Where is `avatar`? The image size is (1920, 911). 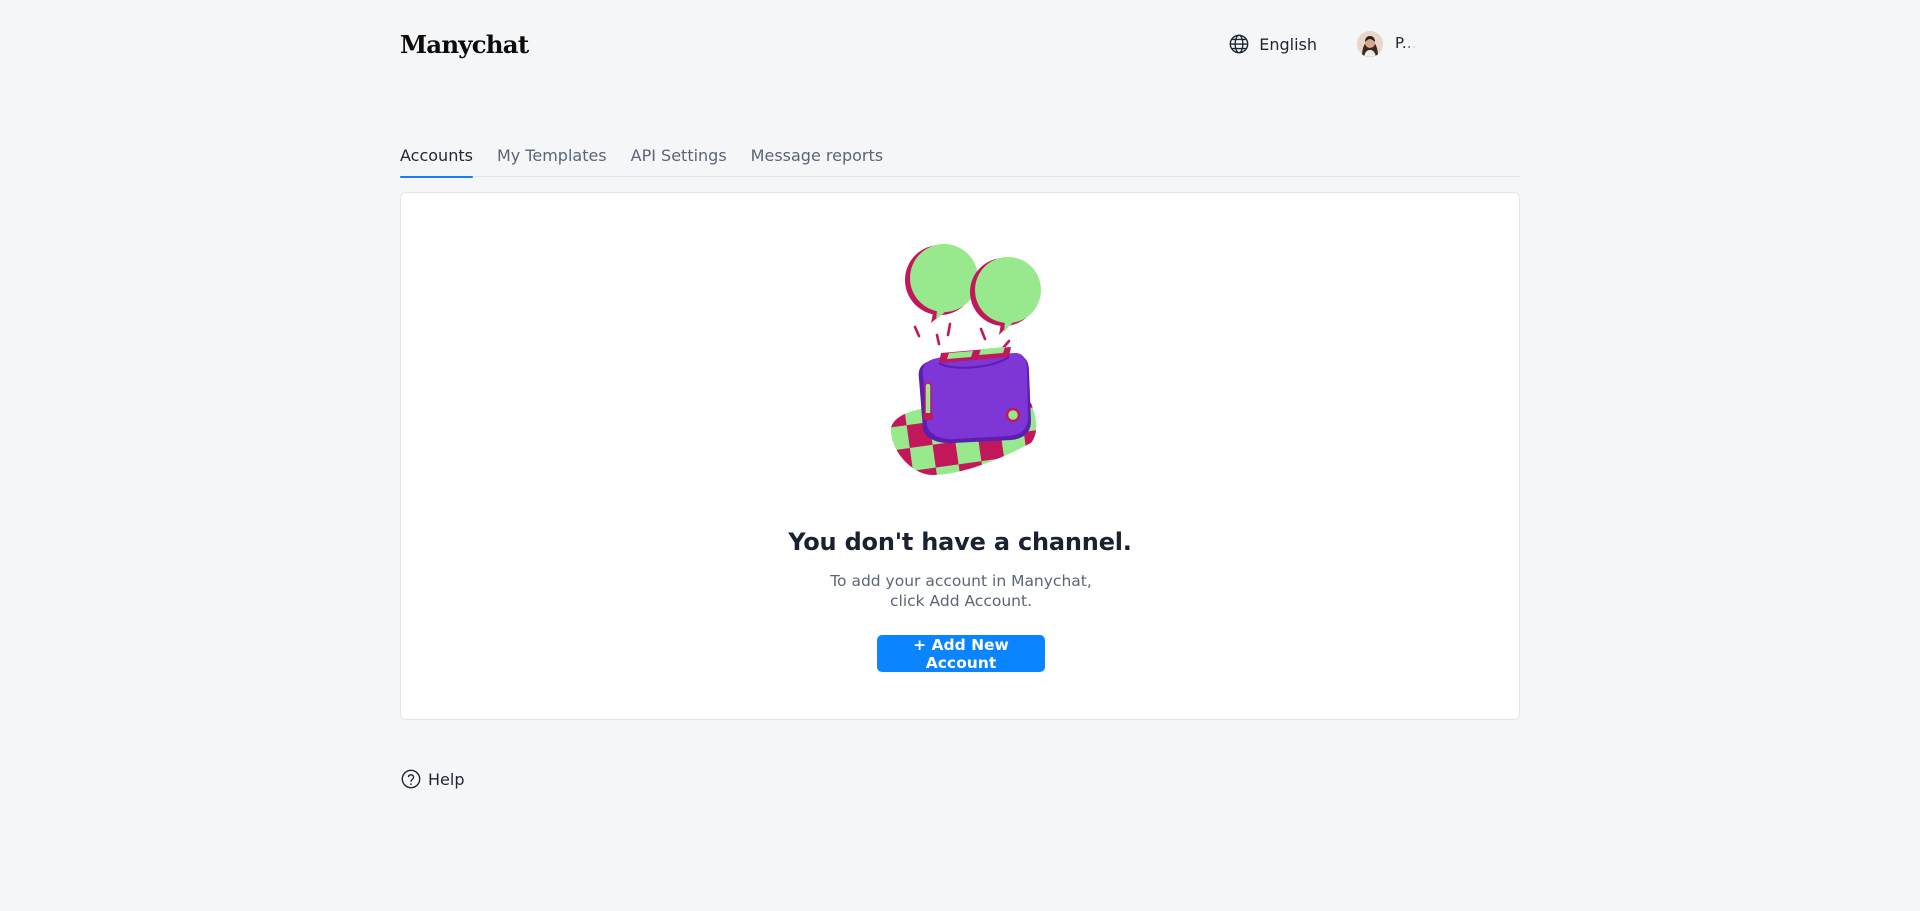 avatar is located at coordinates (1370, 44).